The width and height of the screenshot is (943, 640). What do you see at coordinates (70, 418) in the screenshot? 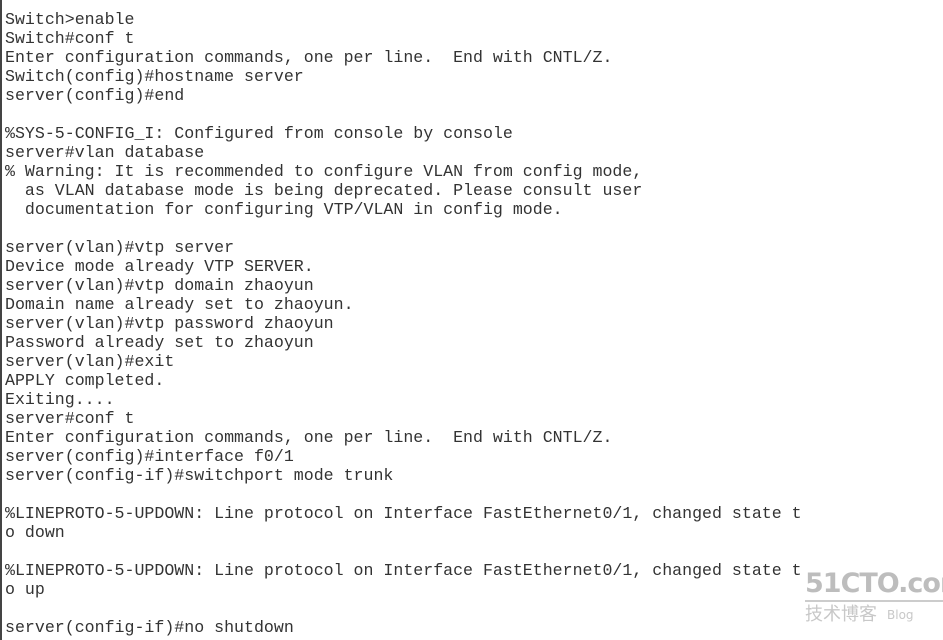
I see `terminal-line: server#conf t` at bounding box center [70, 418].